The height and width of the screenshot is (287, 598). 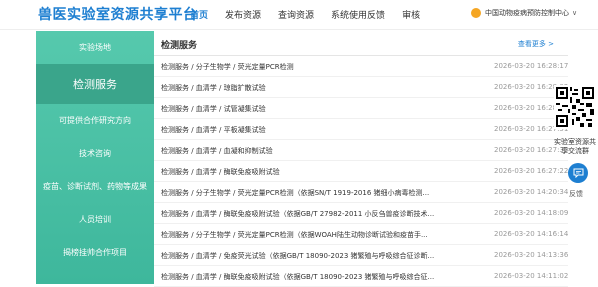 What do you see at coordinates (531, 66) in the screenshot?
I see `resource-date: 2026-03-20 16:28:17` at bounding box center [531, 66].